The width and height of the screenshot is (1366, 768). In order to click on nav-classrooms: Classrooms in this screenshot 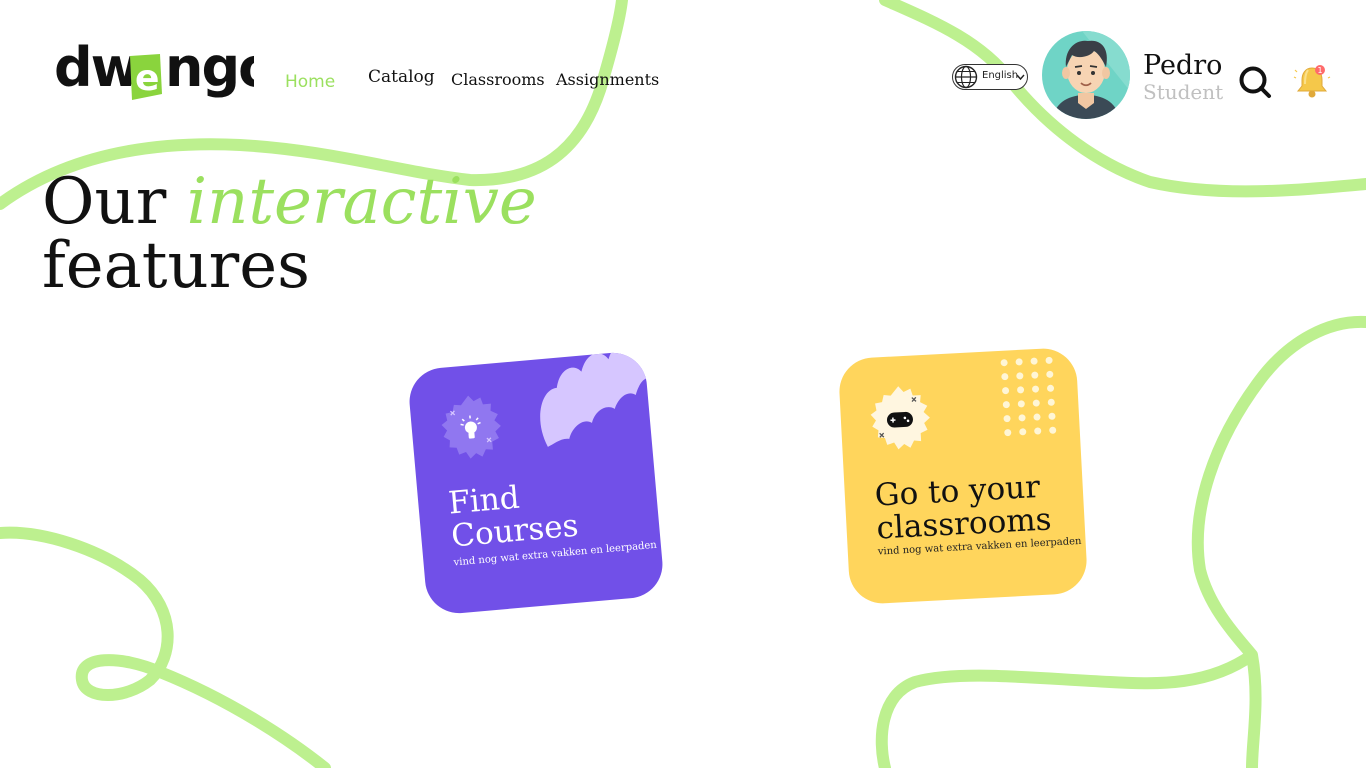, I will do `click(498, 79)`.